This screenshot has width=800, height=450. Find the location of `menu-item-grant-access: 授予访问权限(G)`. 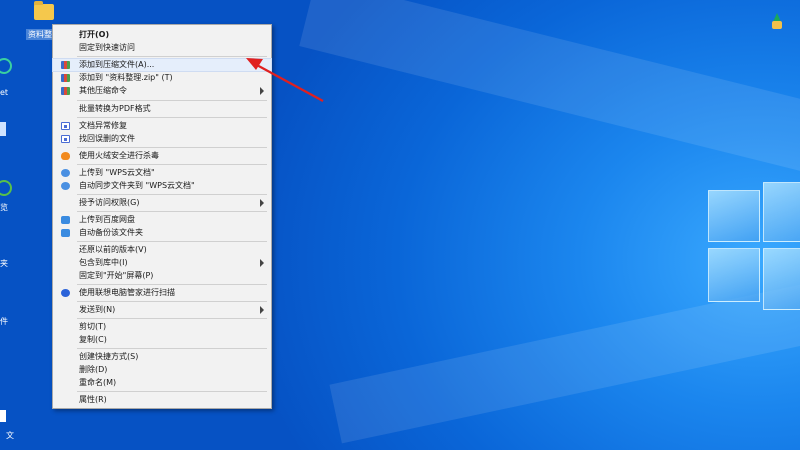

menu-item-grant-access: 授予访问权限(G) is located at coordinates (162, 203).